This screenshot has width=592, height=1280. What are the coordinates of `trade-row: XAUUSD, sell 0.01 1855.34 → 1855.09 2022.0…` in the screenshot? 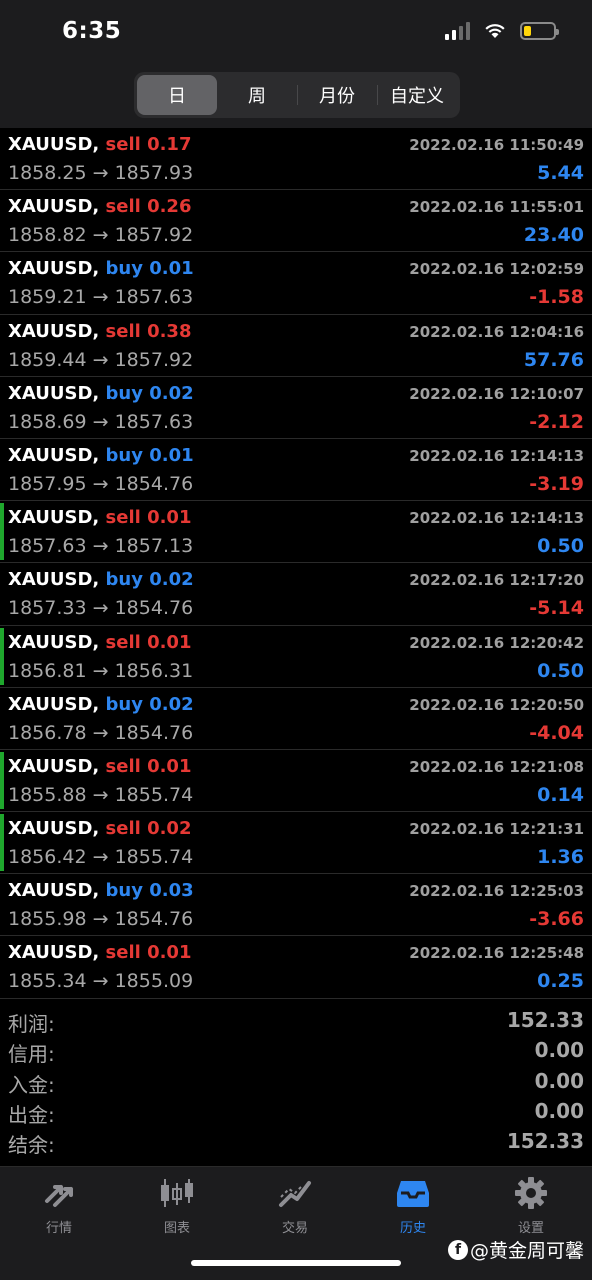 It's located at (296, 967).